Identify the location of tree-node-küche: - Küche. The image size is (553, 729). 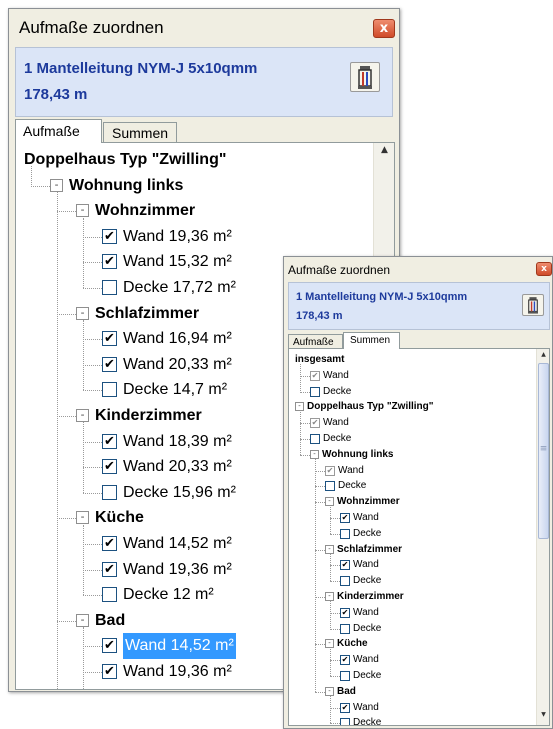
(411, 644).